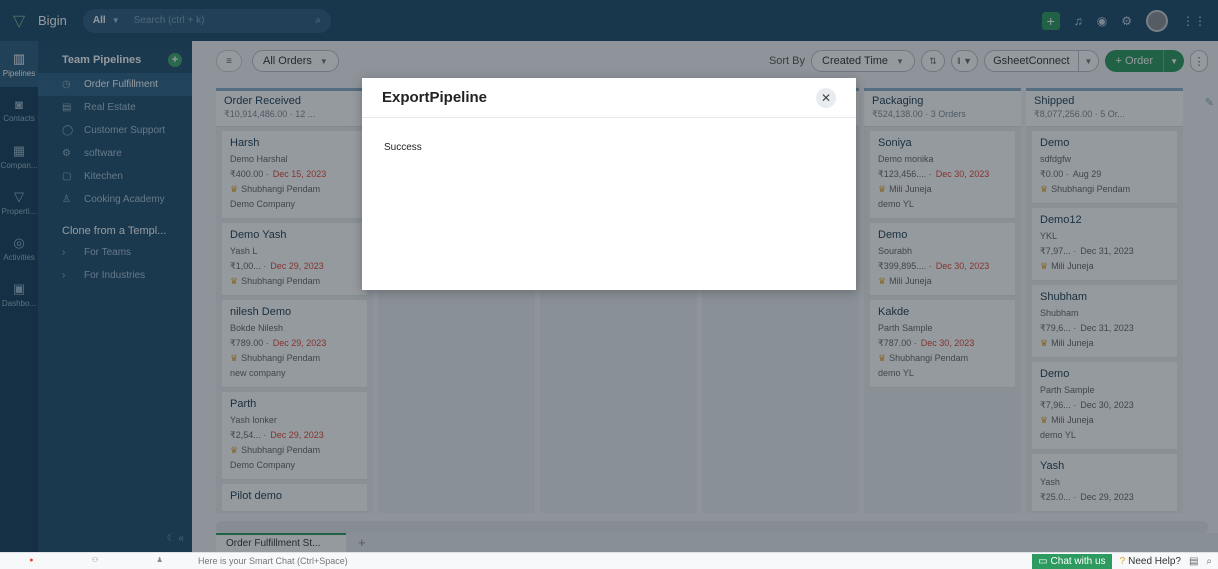 The width and height of the screenshot is (1218, 569). I want to click on success-message: Success, so click(403, 147).